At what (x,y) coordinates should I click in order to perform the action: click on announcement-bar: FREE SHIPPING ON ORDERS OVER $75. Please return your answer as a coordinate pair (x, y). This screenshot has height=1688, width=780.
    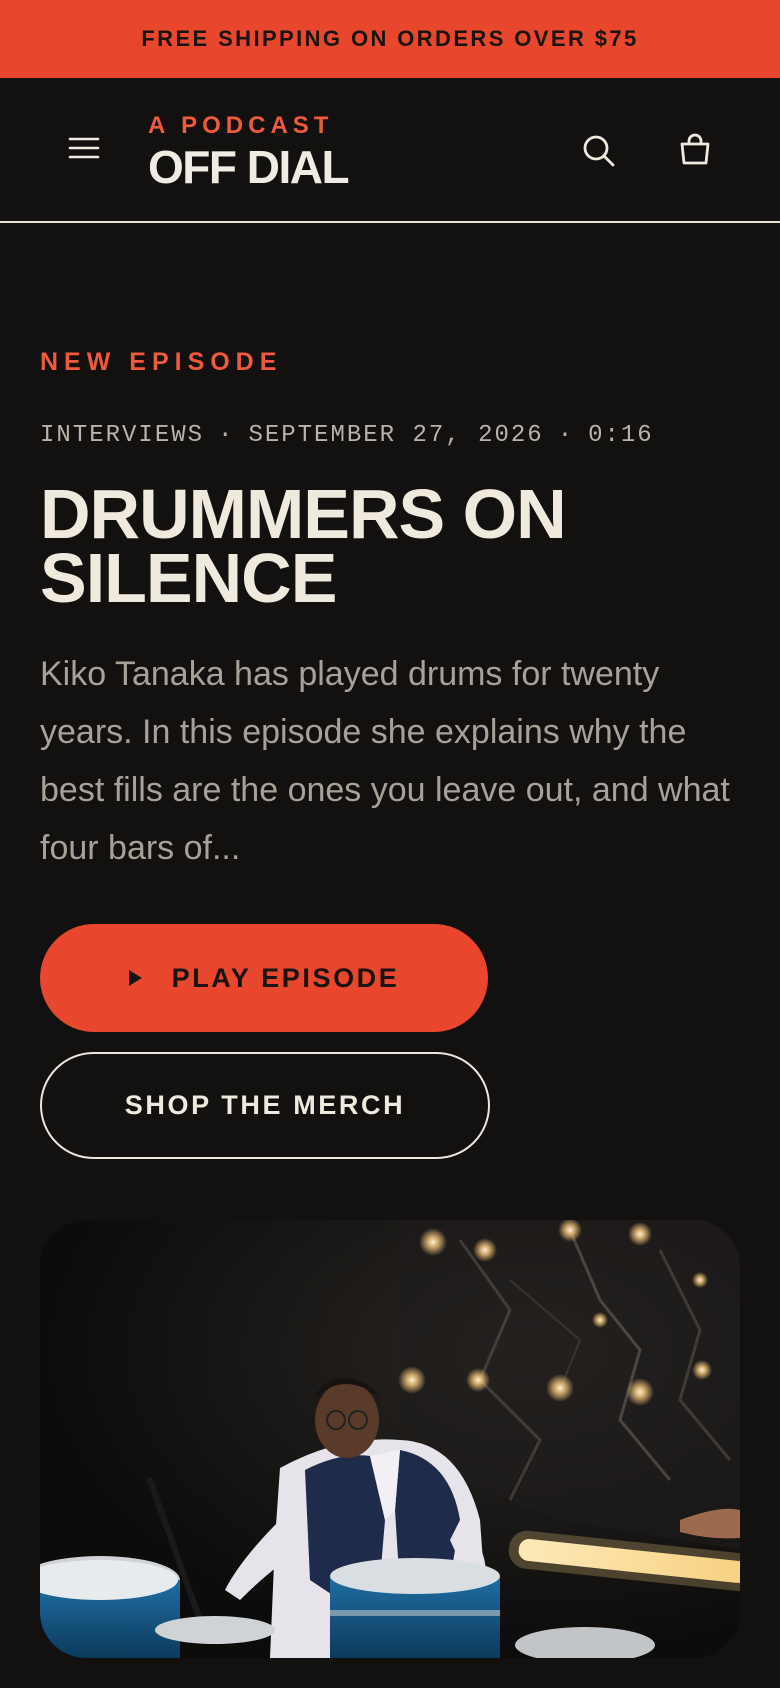
    Looking at the image, I should click on (390, 39).